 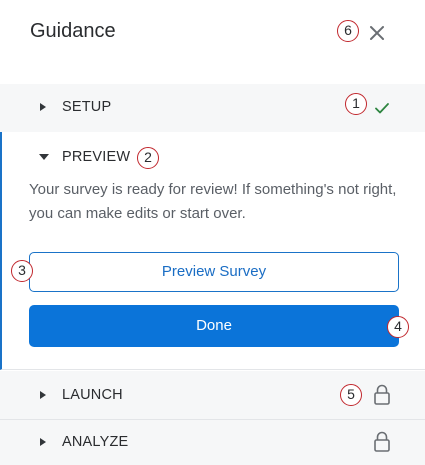 What do you see at coordinates (356, 104) in the screenshot?
I see `callout-badge-1: 1` at bounding box center [356, 104].